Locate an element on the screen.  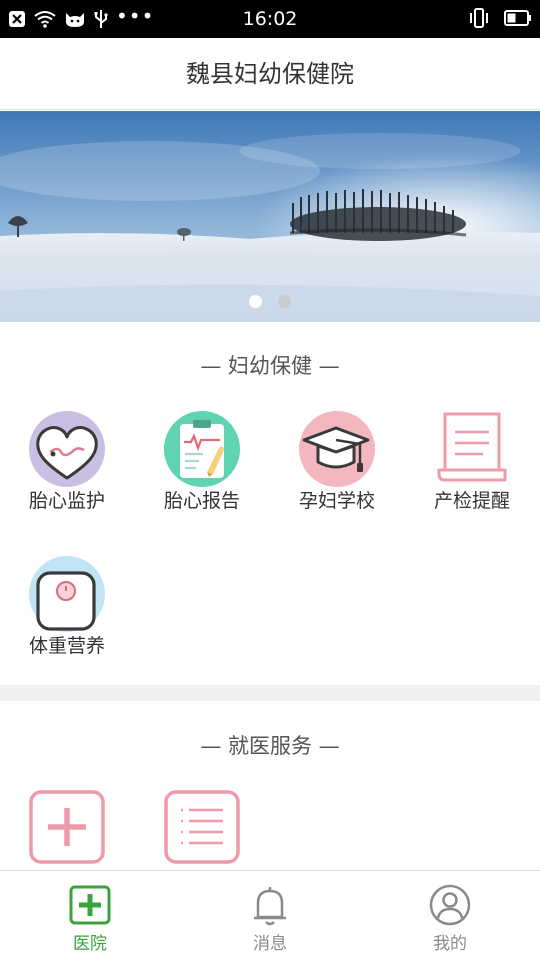
pregnancy-school-icon is located at coordinates (337, 449).